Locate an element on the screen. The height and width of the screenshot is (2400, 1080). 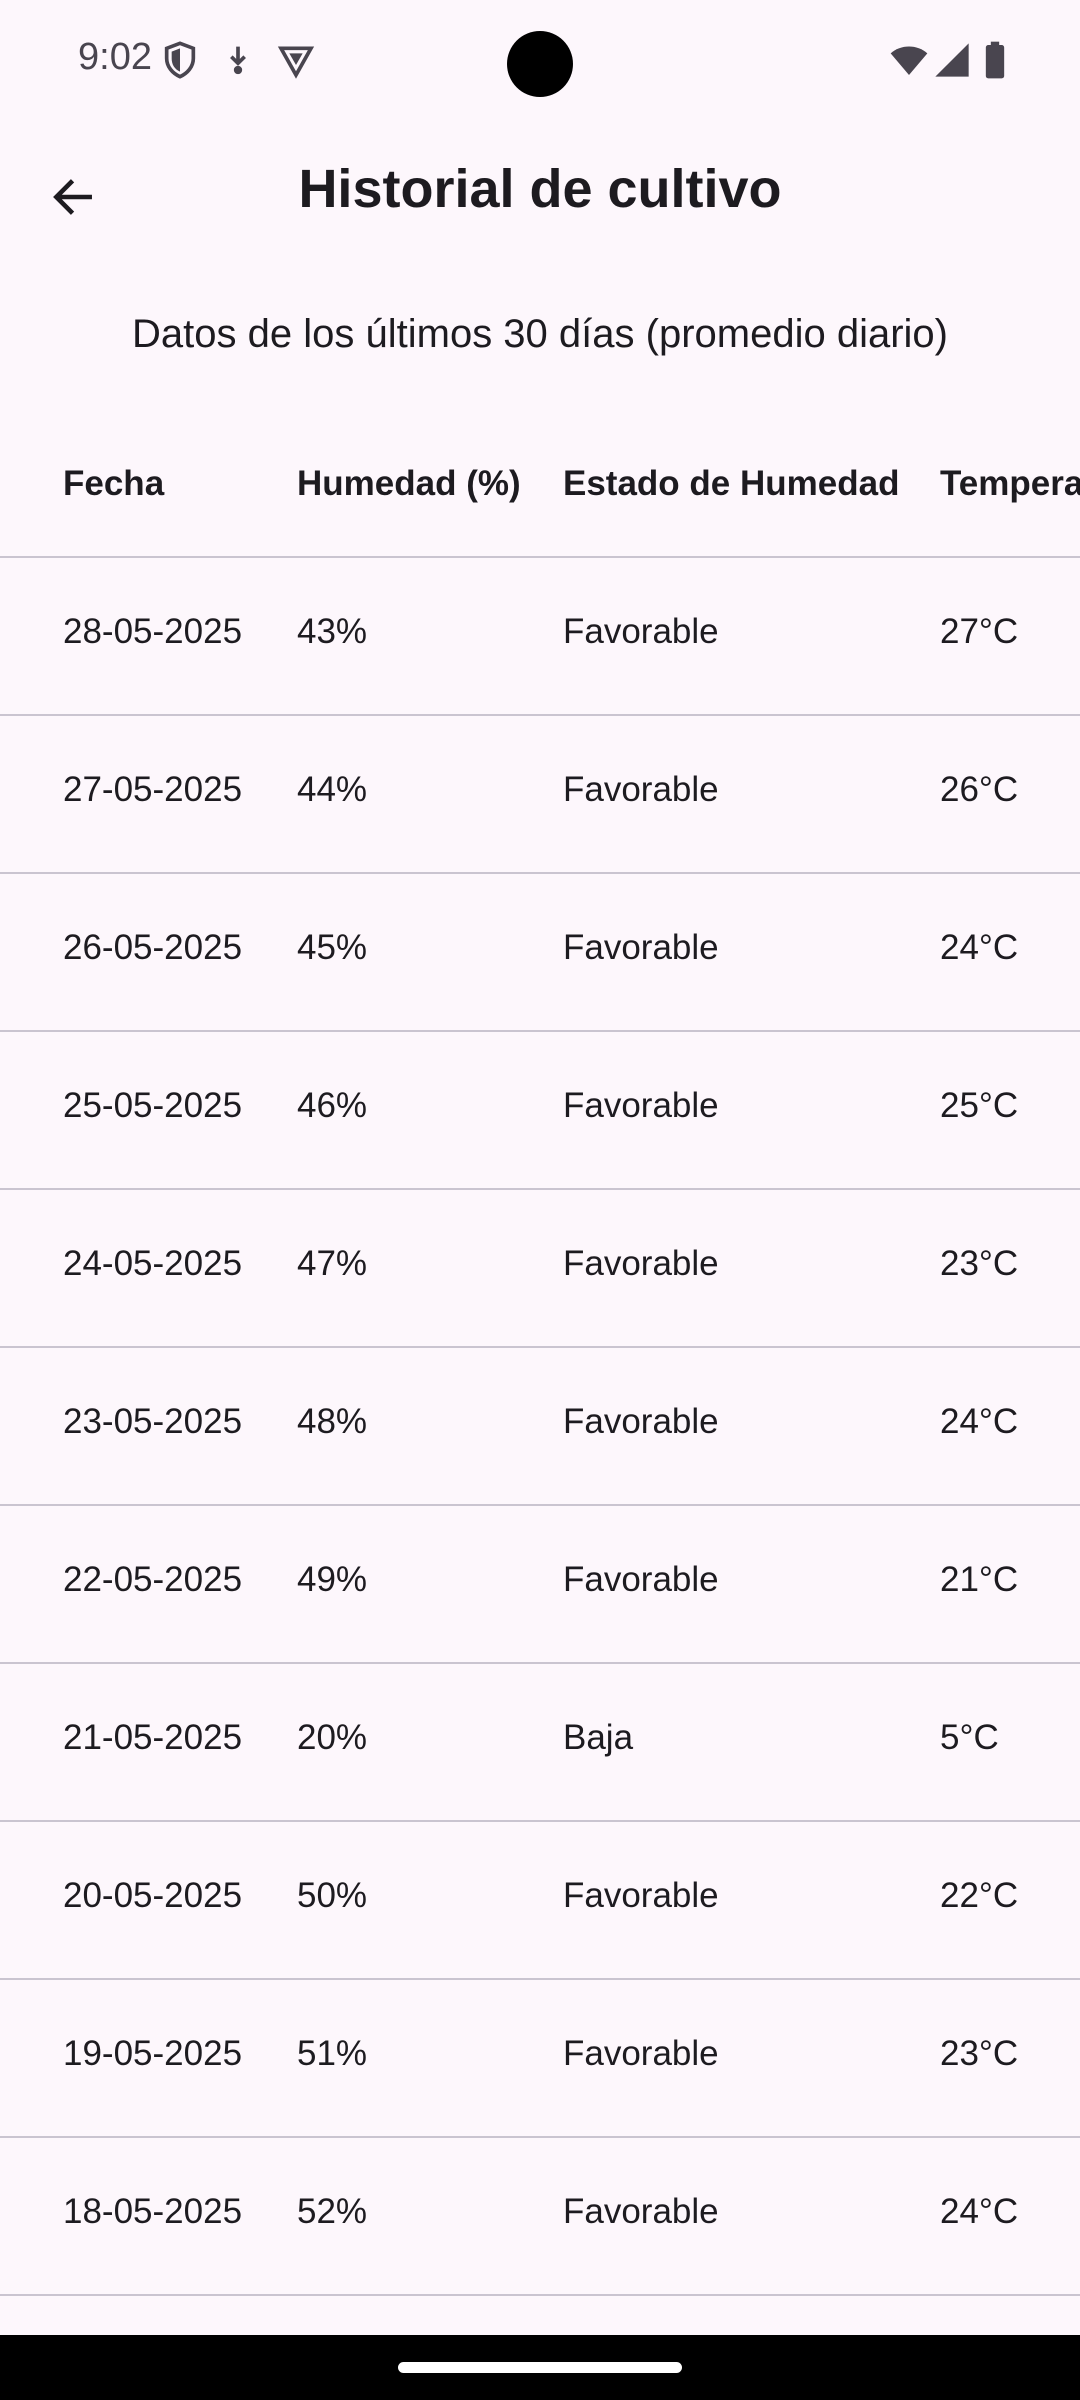
table-row: 28-05-2025 43% Favorable 27°C is located at coordinates (540, 637).